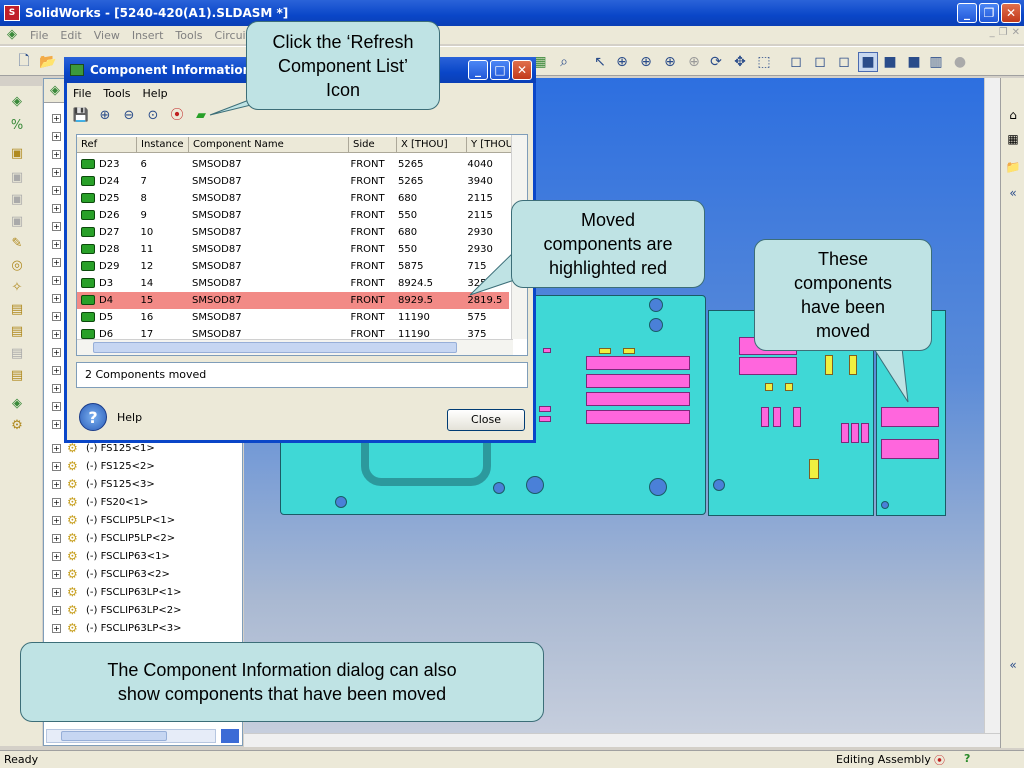 This screenshot has width=1024, height=768. What do you see at coordinates (93, 417) in the screenshot?
I see `help-question-icon: ?` at bounding box center [93, 417].